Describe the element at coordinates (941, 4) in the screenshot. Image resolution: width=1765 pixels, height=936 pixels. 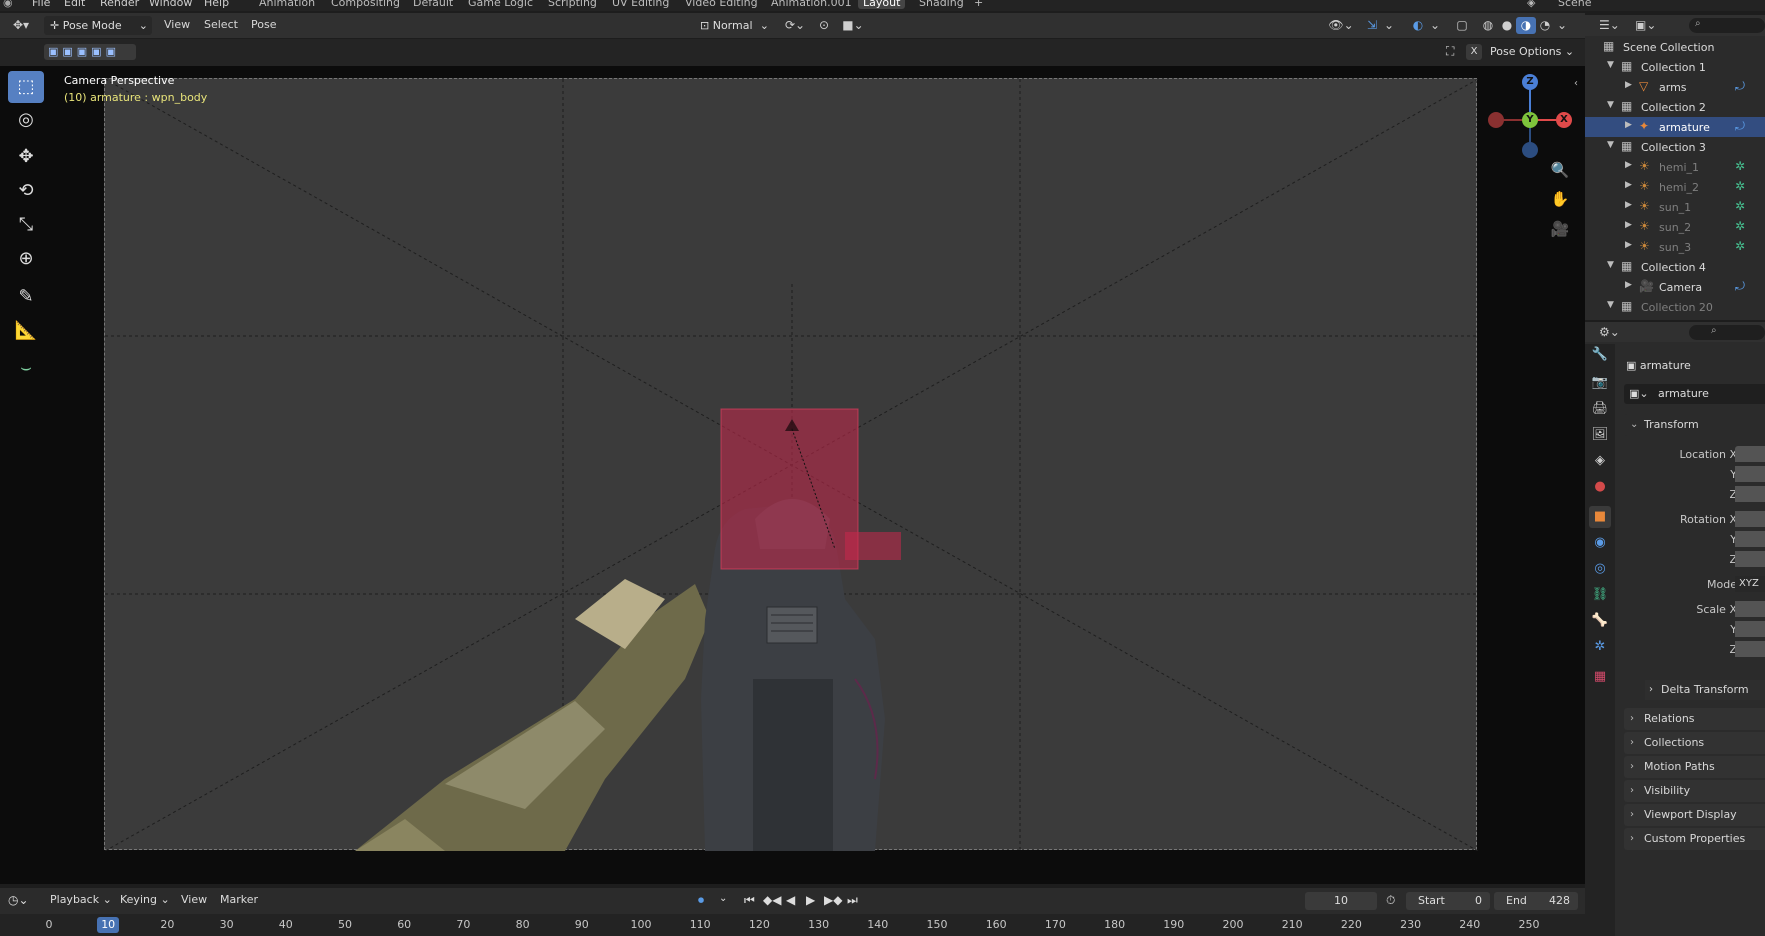
I see `workspace-tab-shading: Shading` at that location.